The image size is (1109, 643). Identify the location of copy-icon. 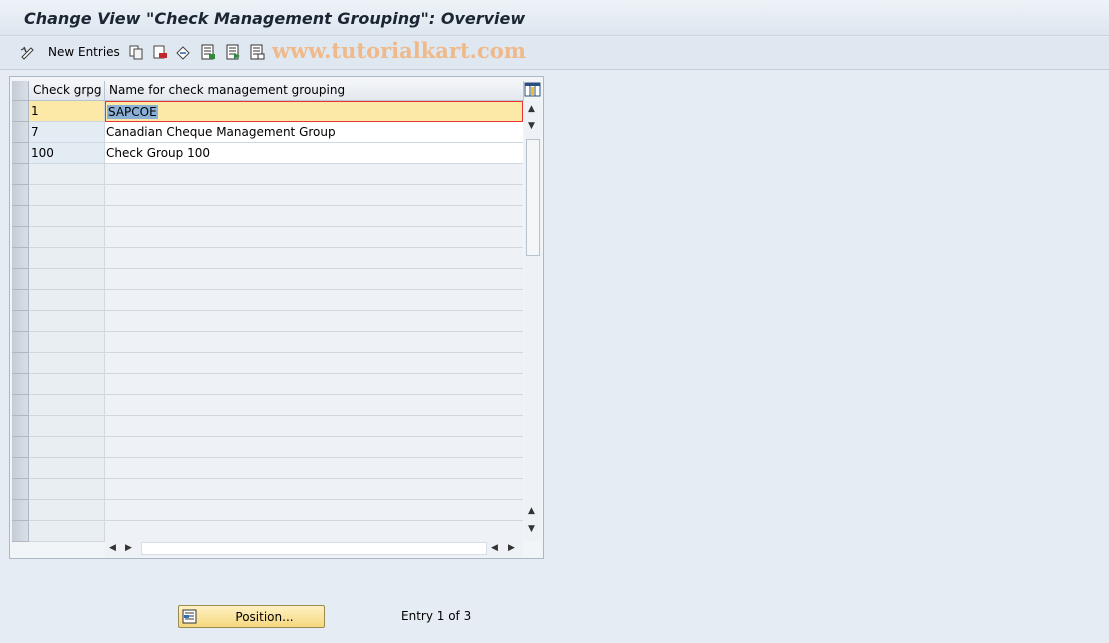
(136, 52).